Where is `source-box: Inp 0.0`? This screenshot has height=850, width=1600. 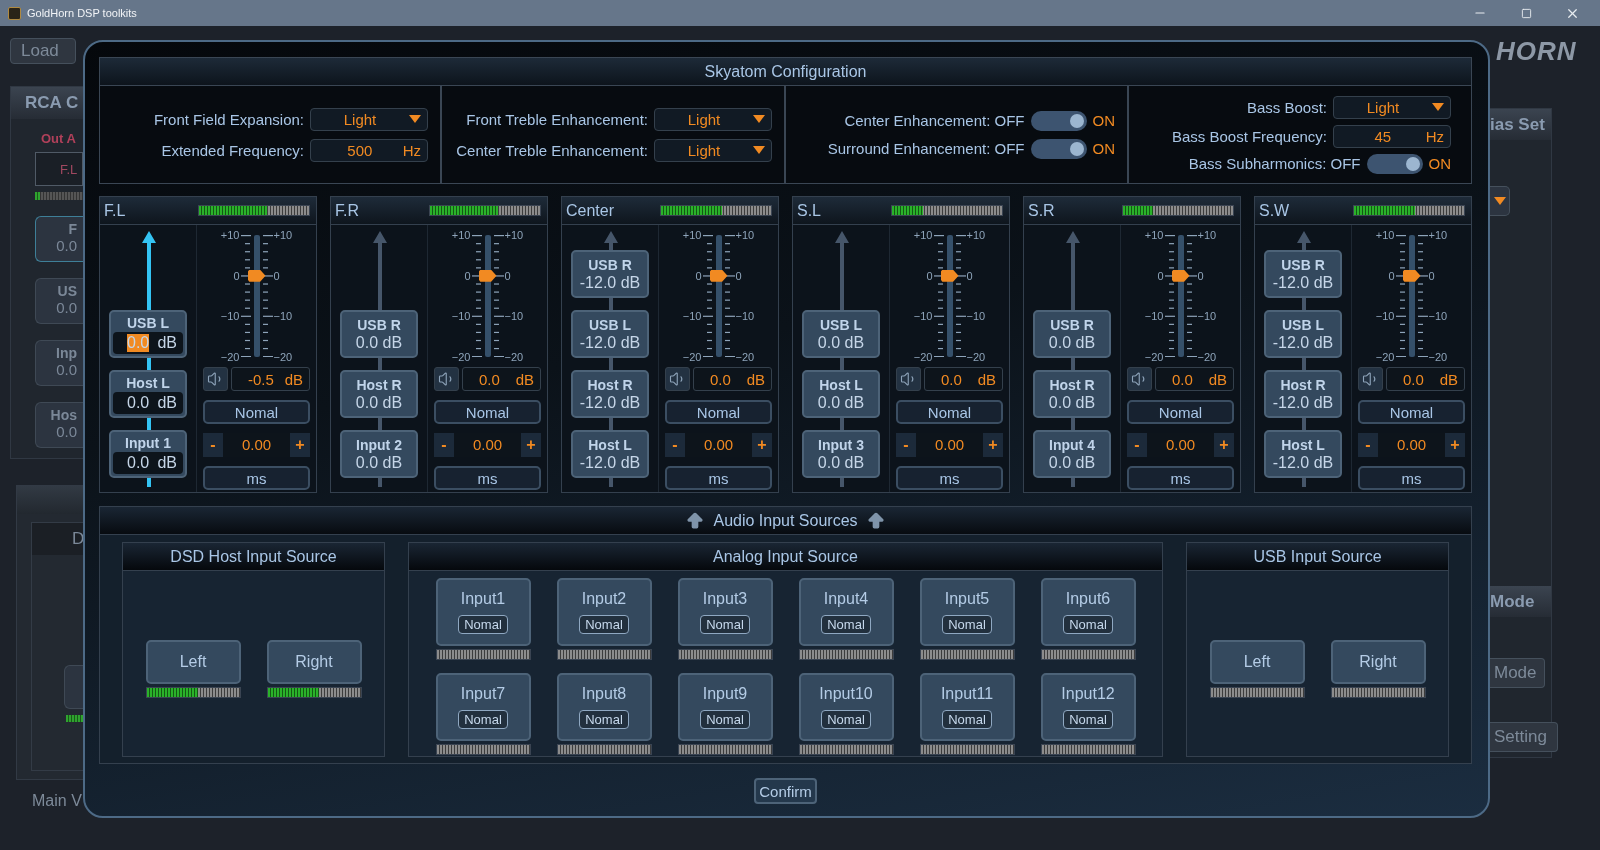 source-box: Inp 0.0 is located at coordinates (59, 363).